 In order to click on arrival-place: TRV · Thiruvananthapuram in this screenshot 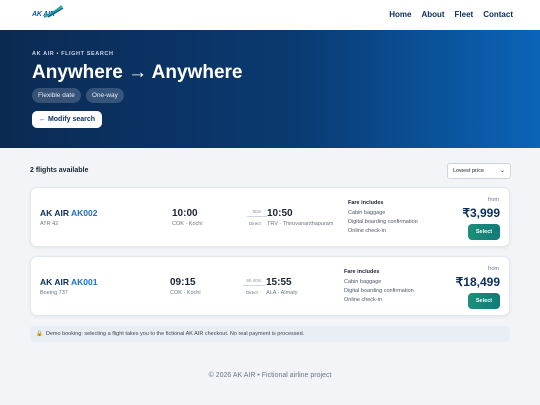, I will do `click(300, 224)`.